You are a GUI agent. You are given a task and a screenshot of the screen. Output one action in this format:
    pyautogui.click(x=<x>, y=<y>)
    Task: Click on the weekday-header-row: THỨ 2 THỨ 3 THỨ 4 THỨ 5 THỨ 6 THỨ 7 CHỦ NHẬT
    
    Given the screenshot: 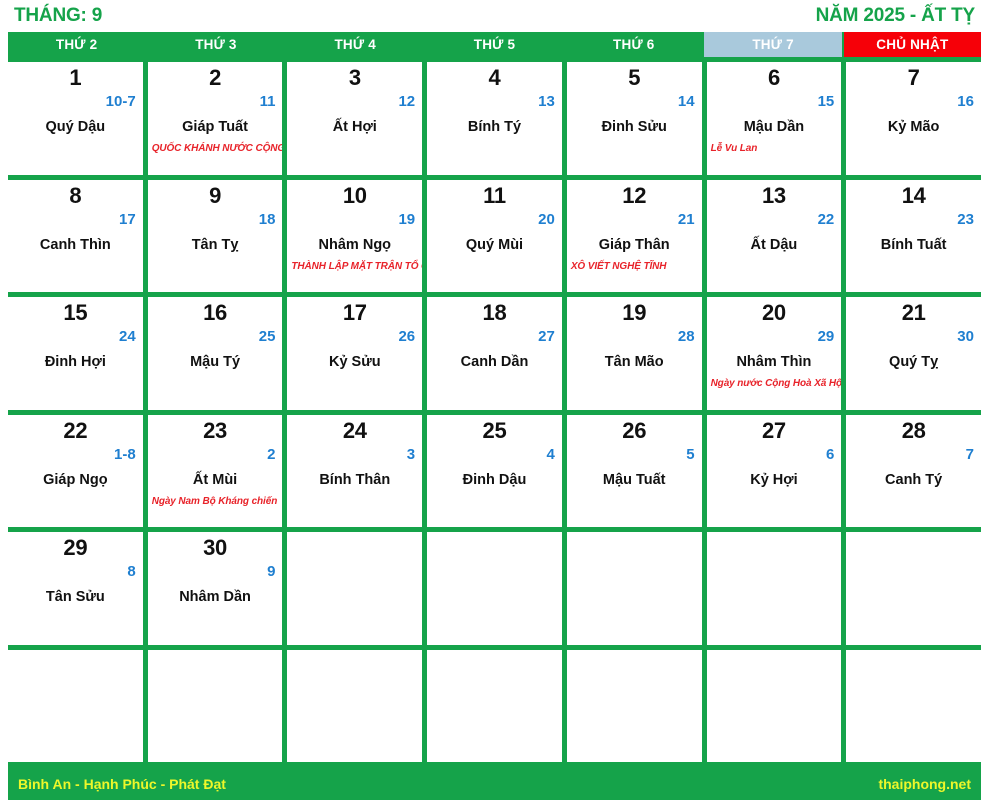 What is the action you would take?
    pyautogui.click(x=494, y=44)
    